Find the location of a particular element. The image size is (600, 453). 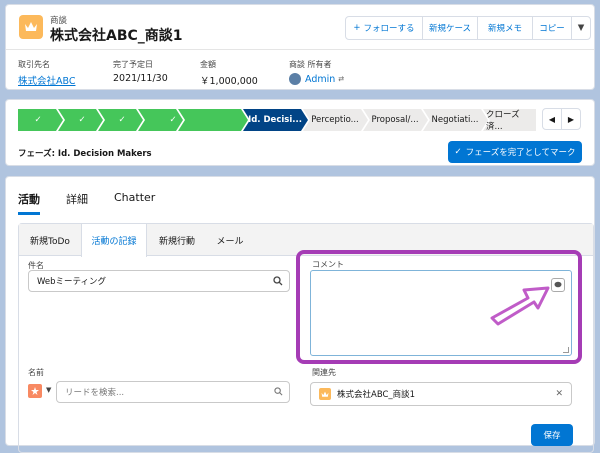

field-amount: 金額 ￥1,000,000 is located at coordinates (229, 73).